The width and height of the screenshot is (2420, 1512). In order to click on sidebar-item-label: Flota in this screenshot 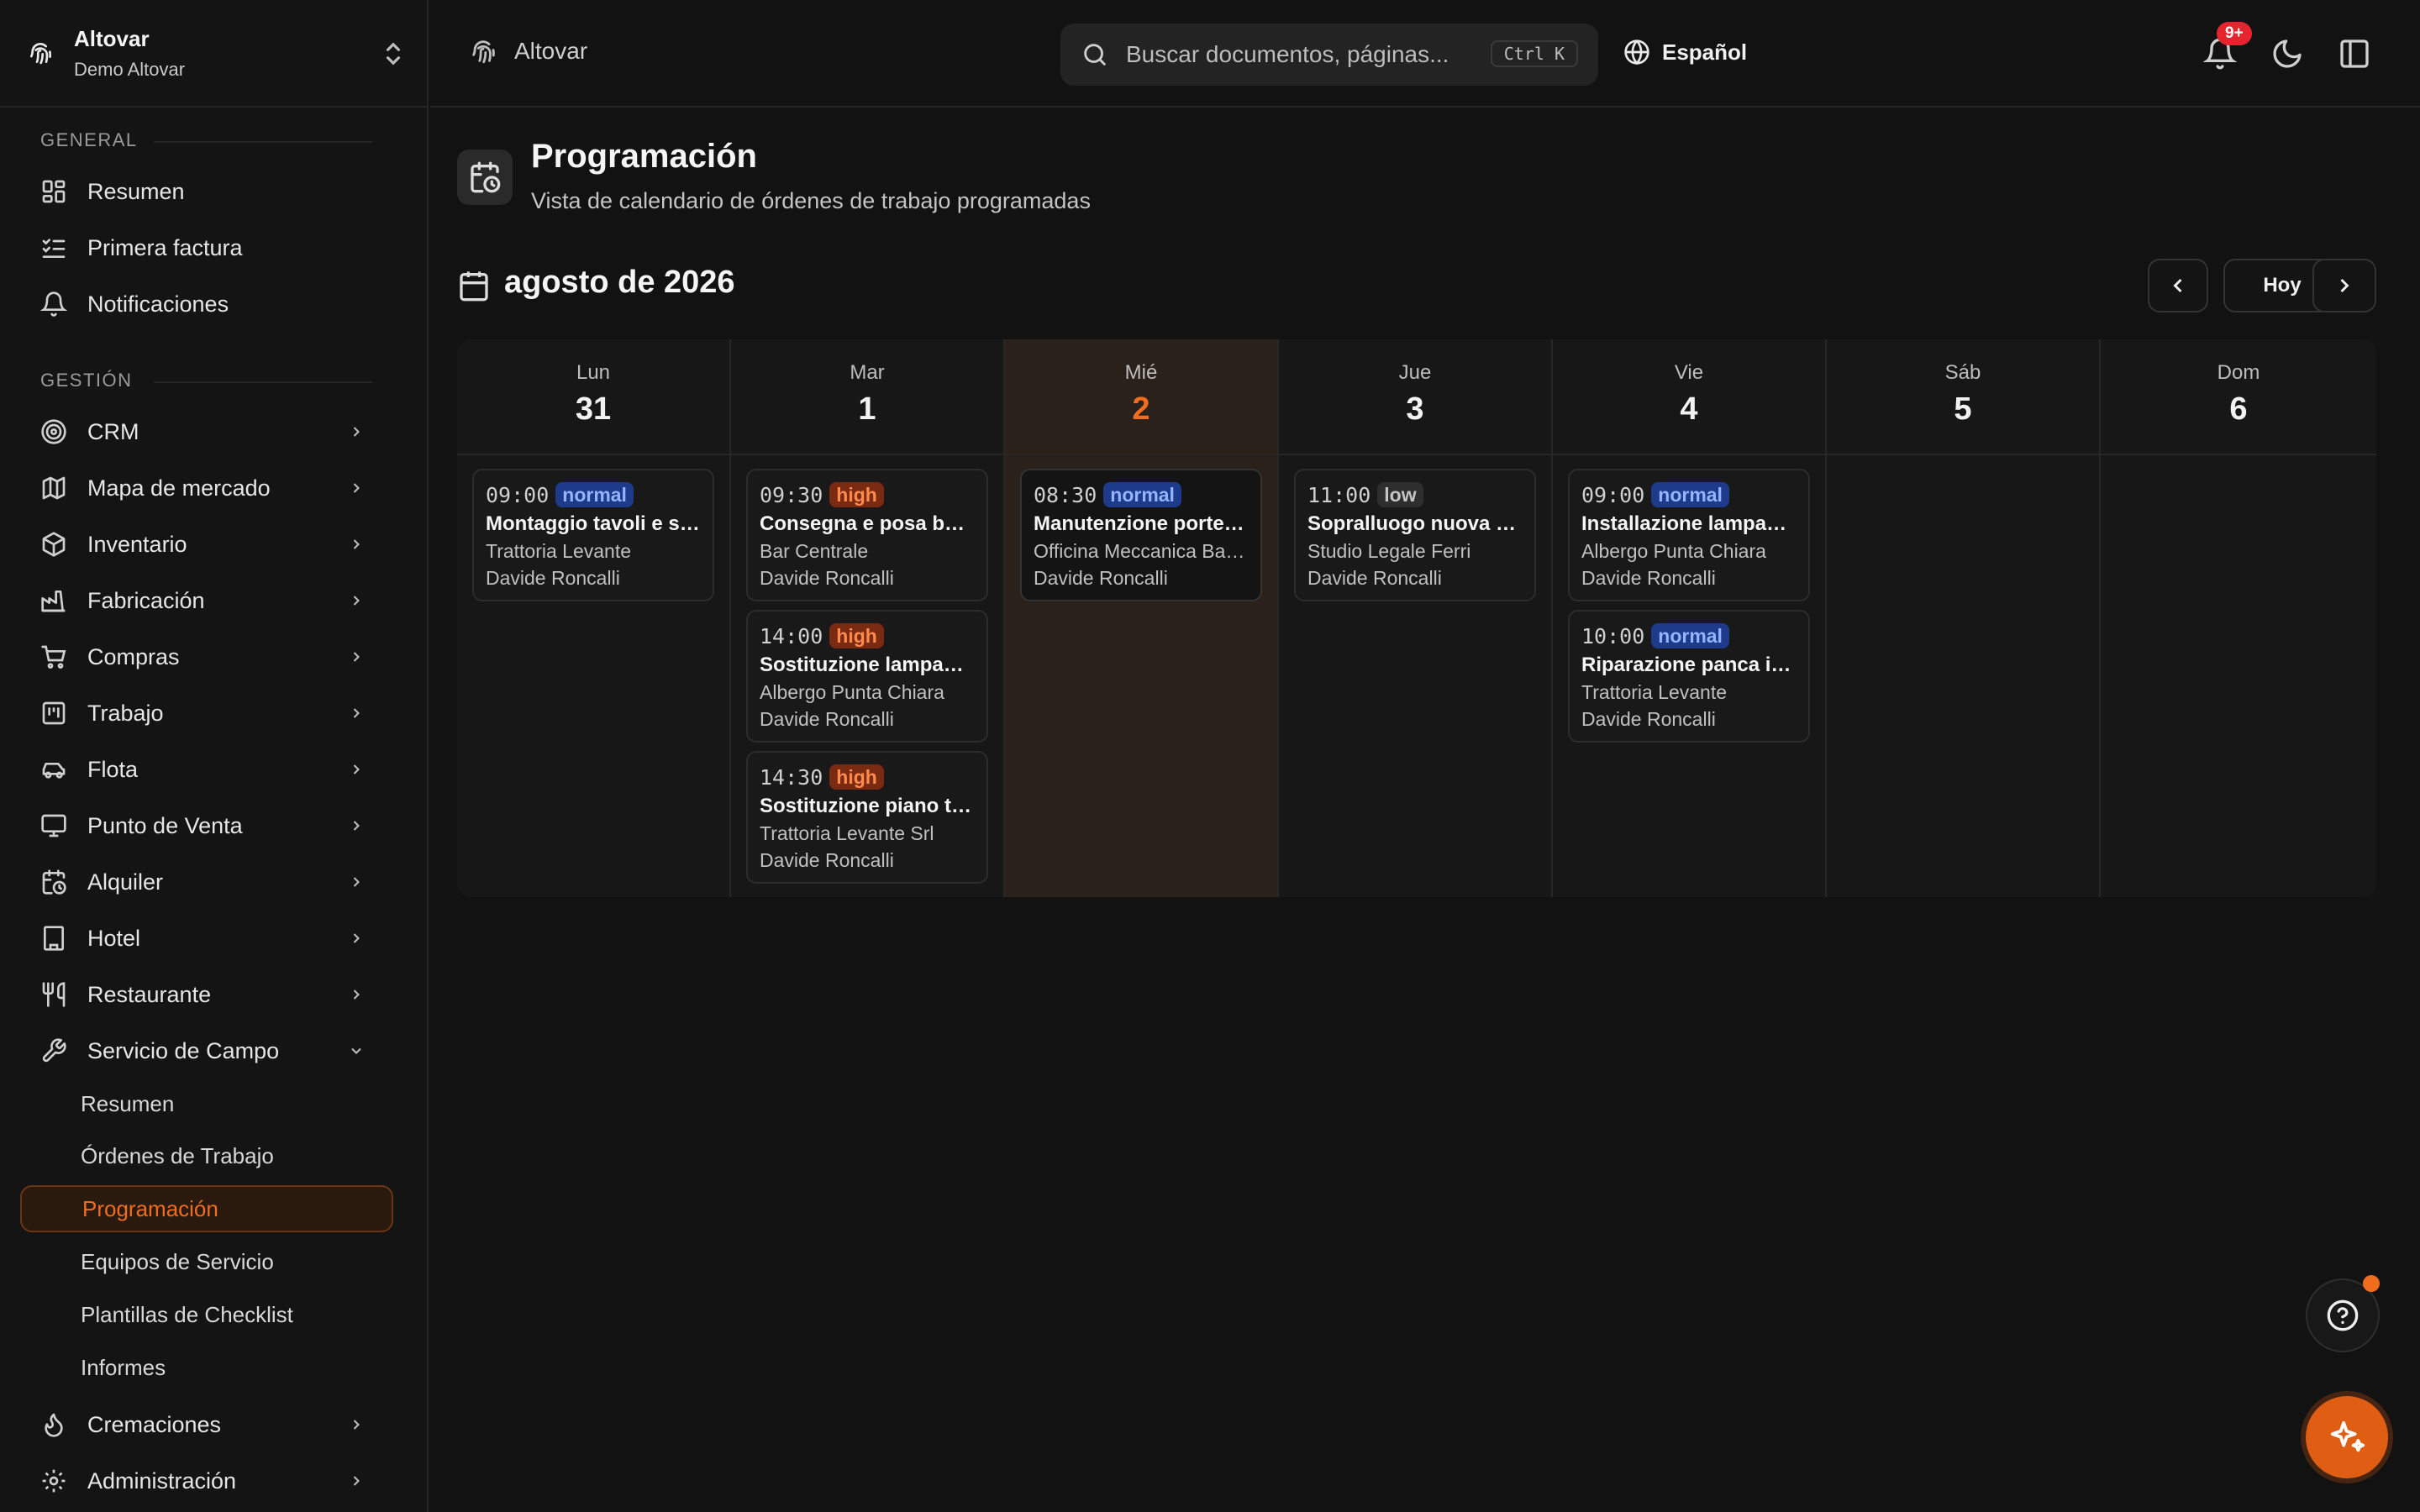, I will do `click(113, 769)`.